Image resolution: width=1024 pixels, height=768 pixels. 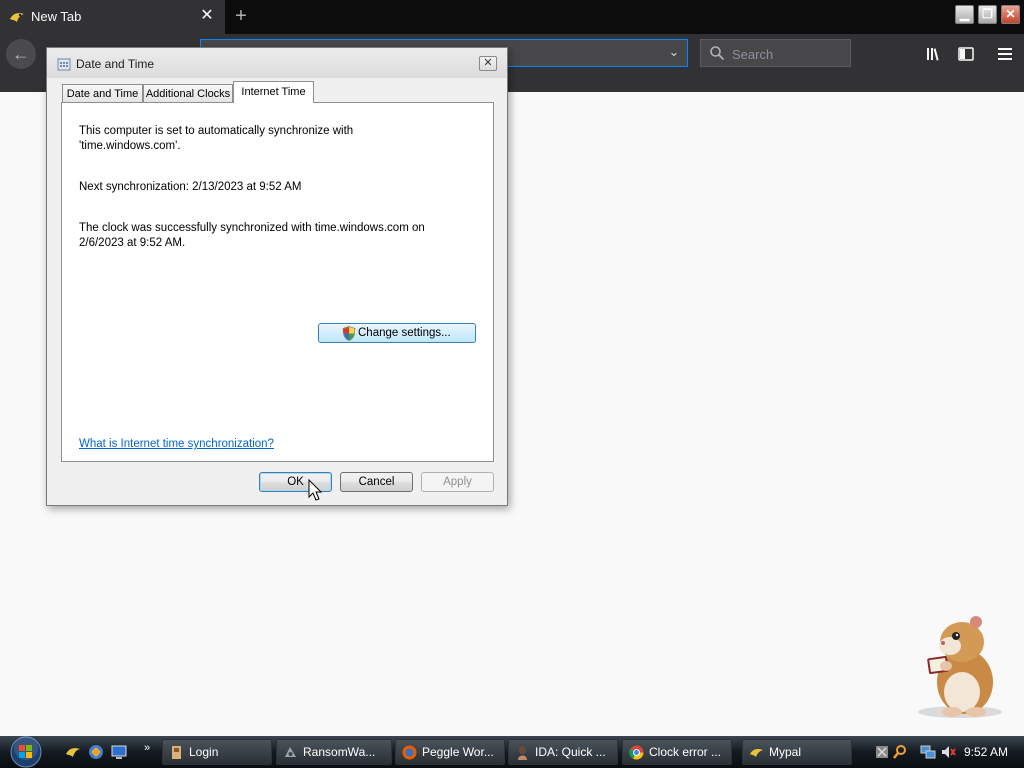 What do you see at coordinates (512, 17) in the screenshot?
I see `browser-tab-strip: New Tab ✕ + ▁ ❐ ✕` at bounding box center [512, 17].